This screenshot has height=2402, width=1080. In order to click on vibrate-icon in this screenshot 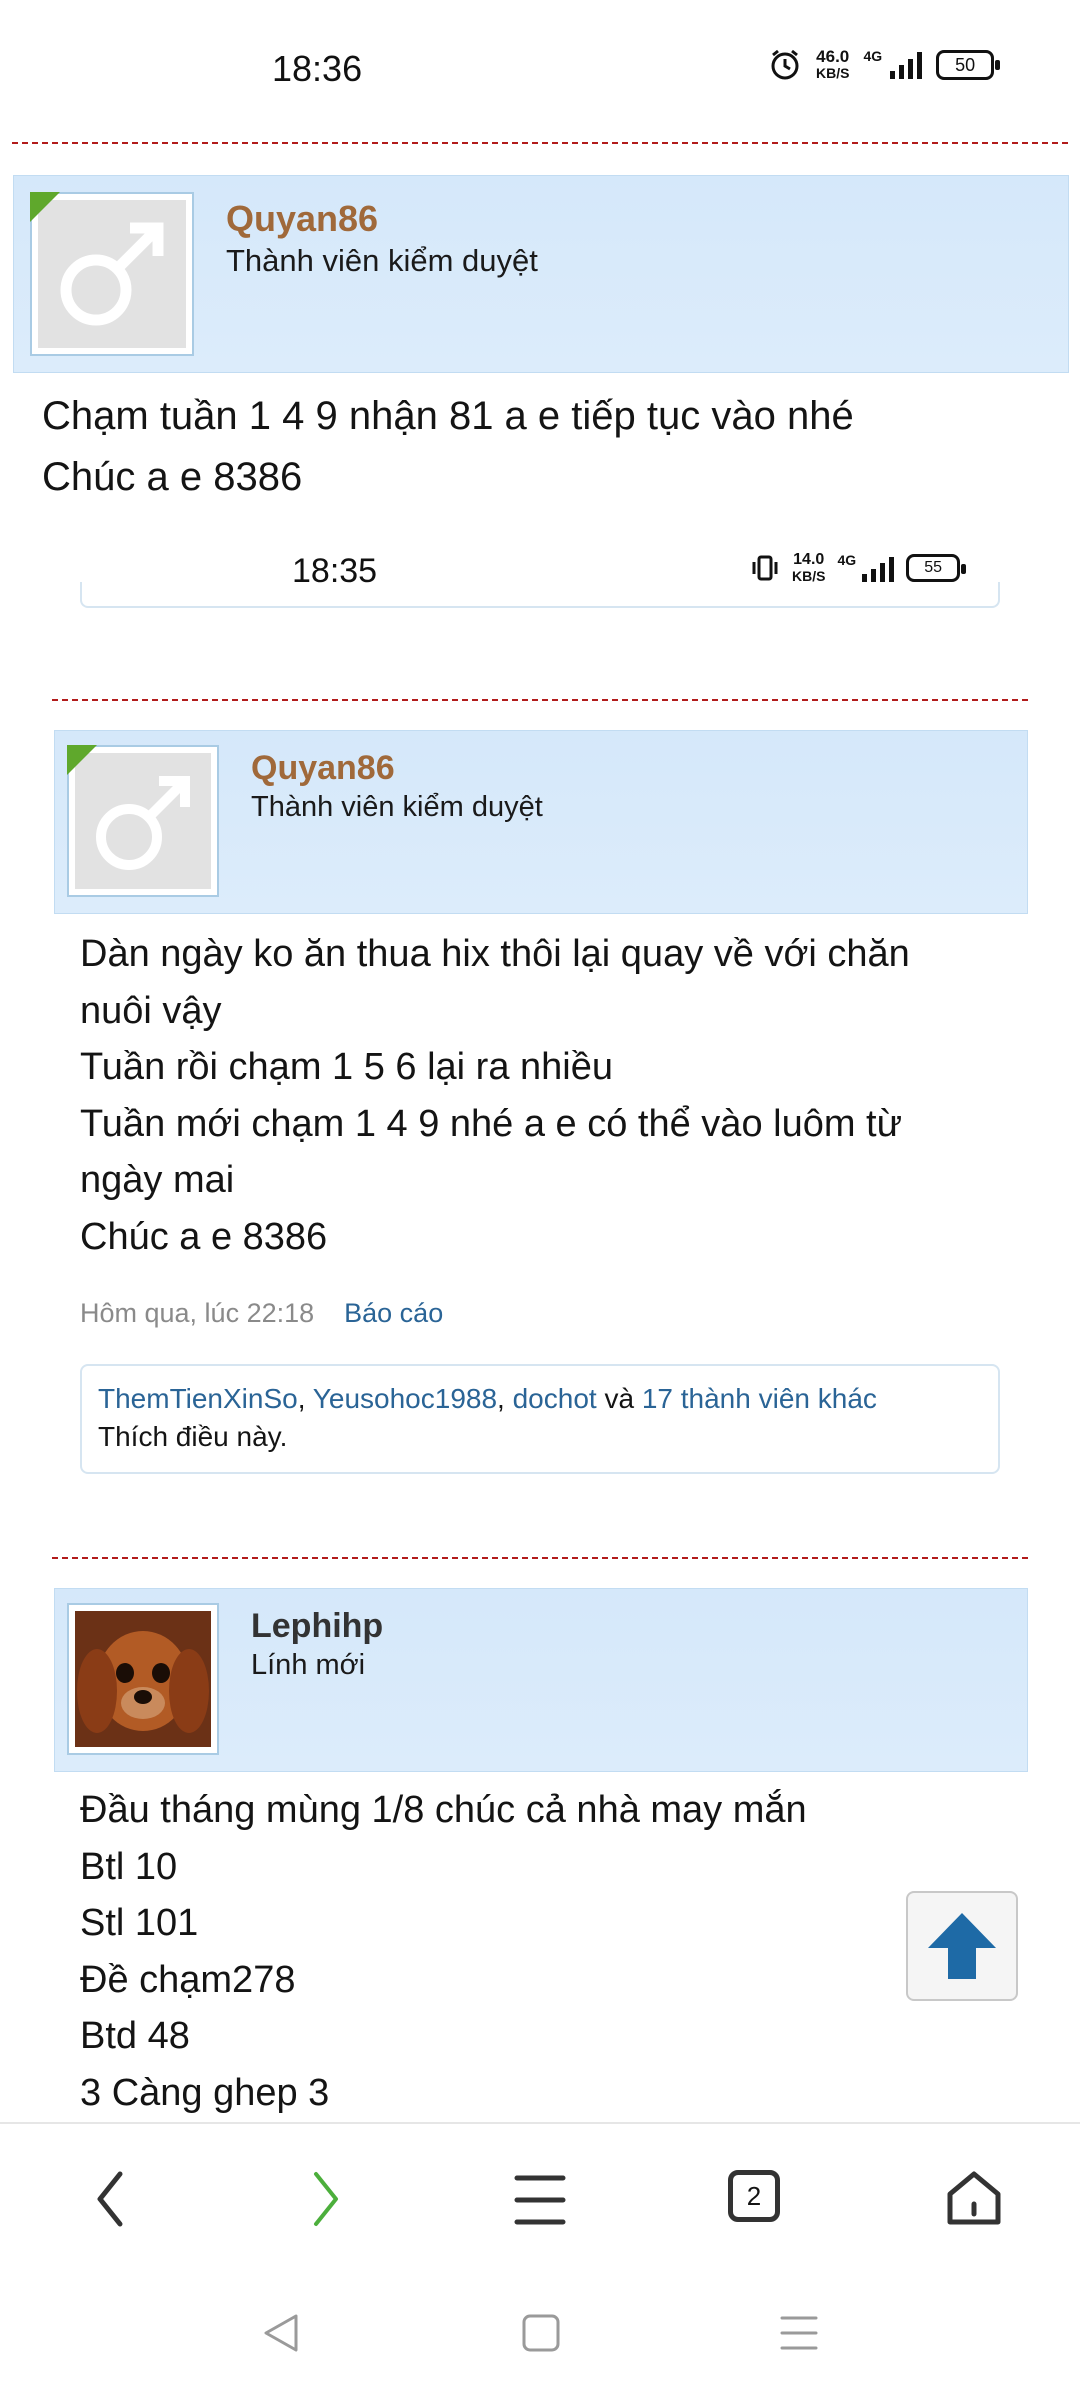, I will do `click(765, 568)`.